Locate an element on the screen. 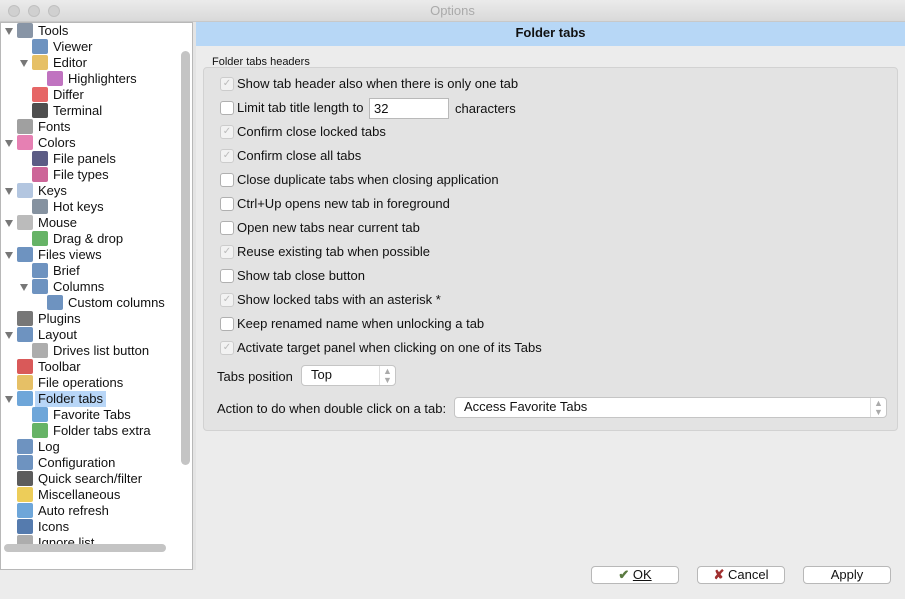  checkmark-icon: ✔ is located at coordinates (624, 574).